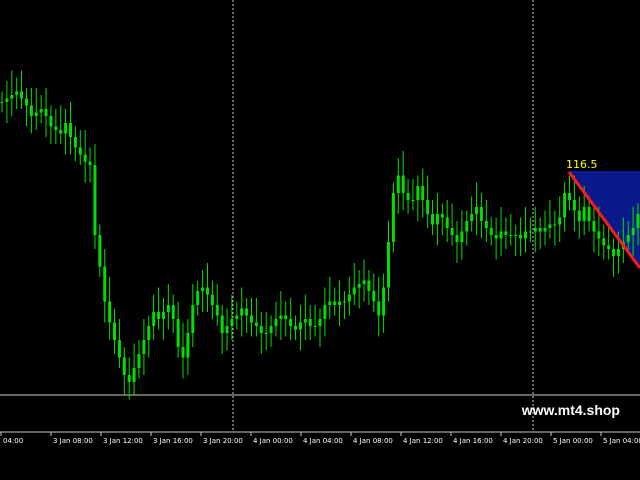 The width and height of the screenshot is (640, 480). I want to click on time-axis-label: 4 Jan 04:00, so click(323, 441).